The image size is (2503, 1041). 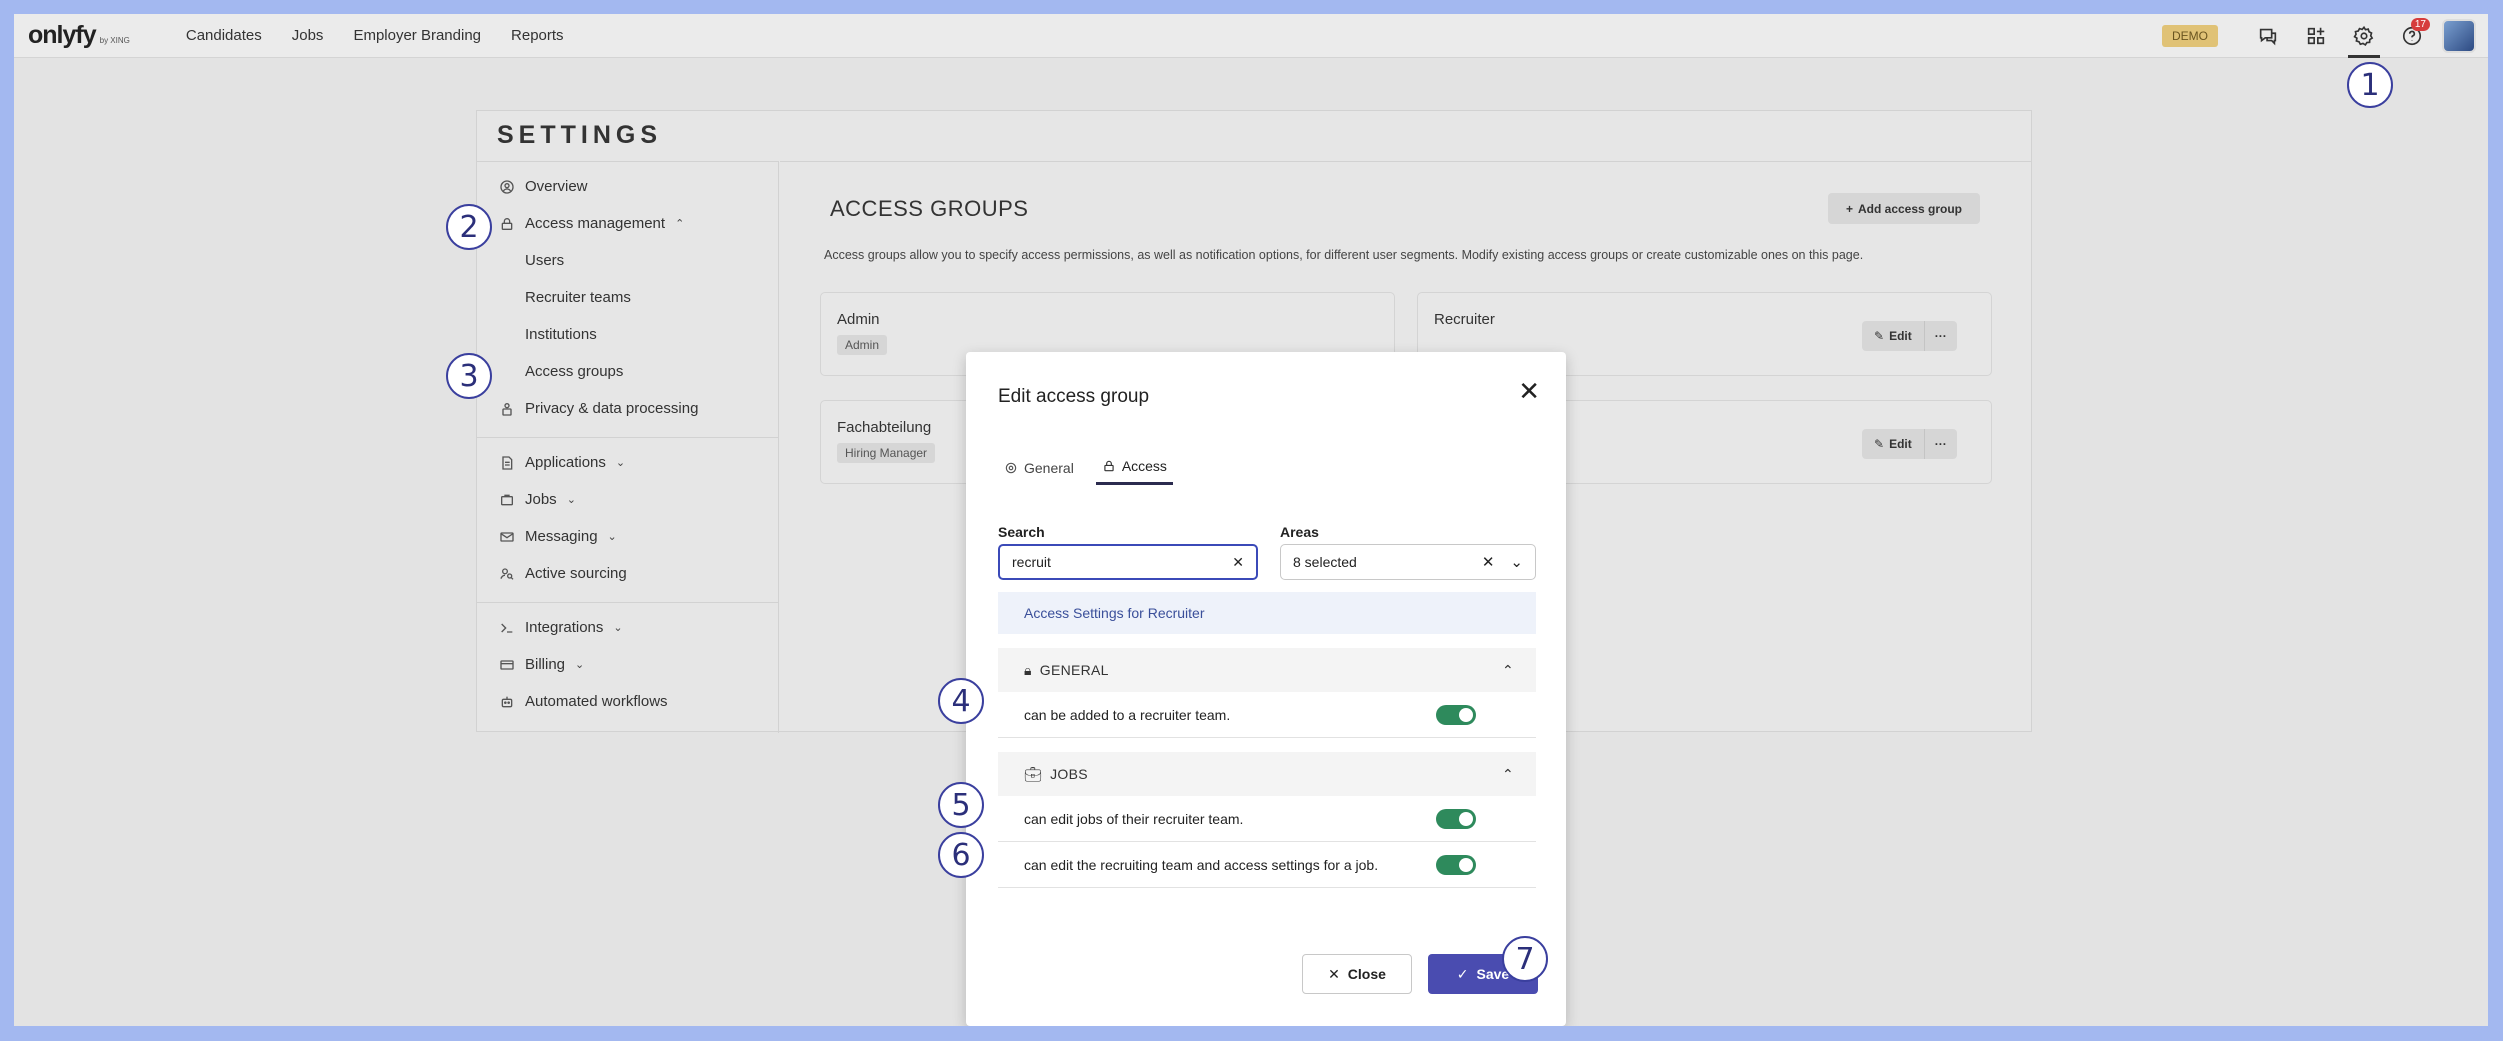 I want to click on nav-employer-branding: Employer Branding, so click(x=417, y=35).